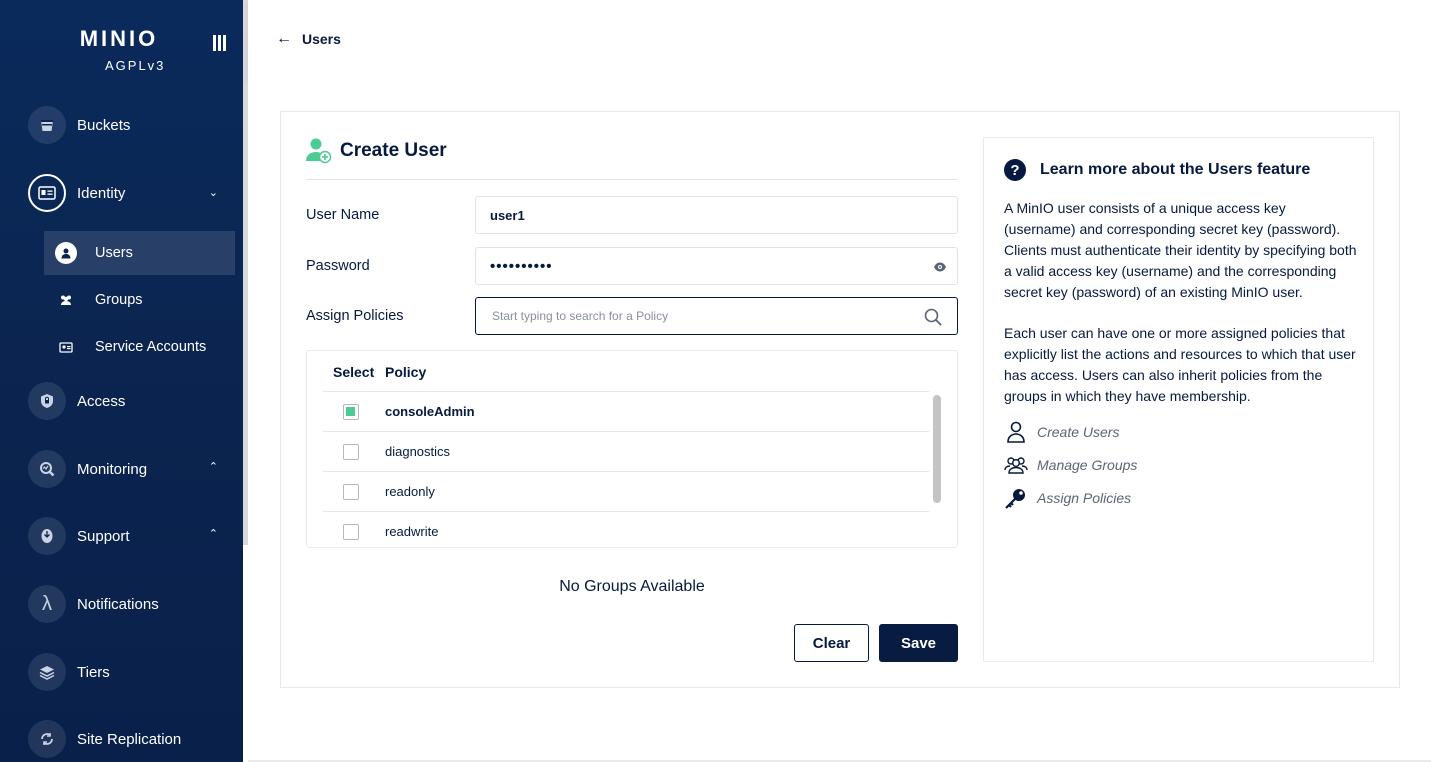  Describe the element at coordinates (103, 536) in the screenshot. I see `sidebar-item-label: Support` at that location.